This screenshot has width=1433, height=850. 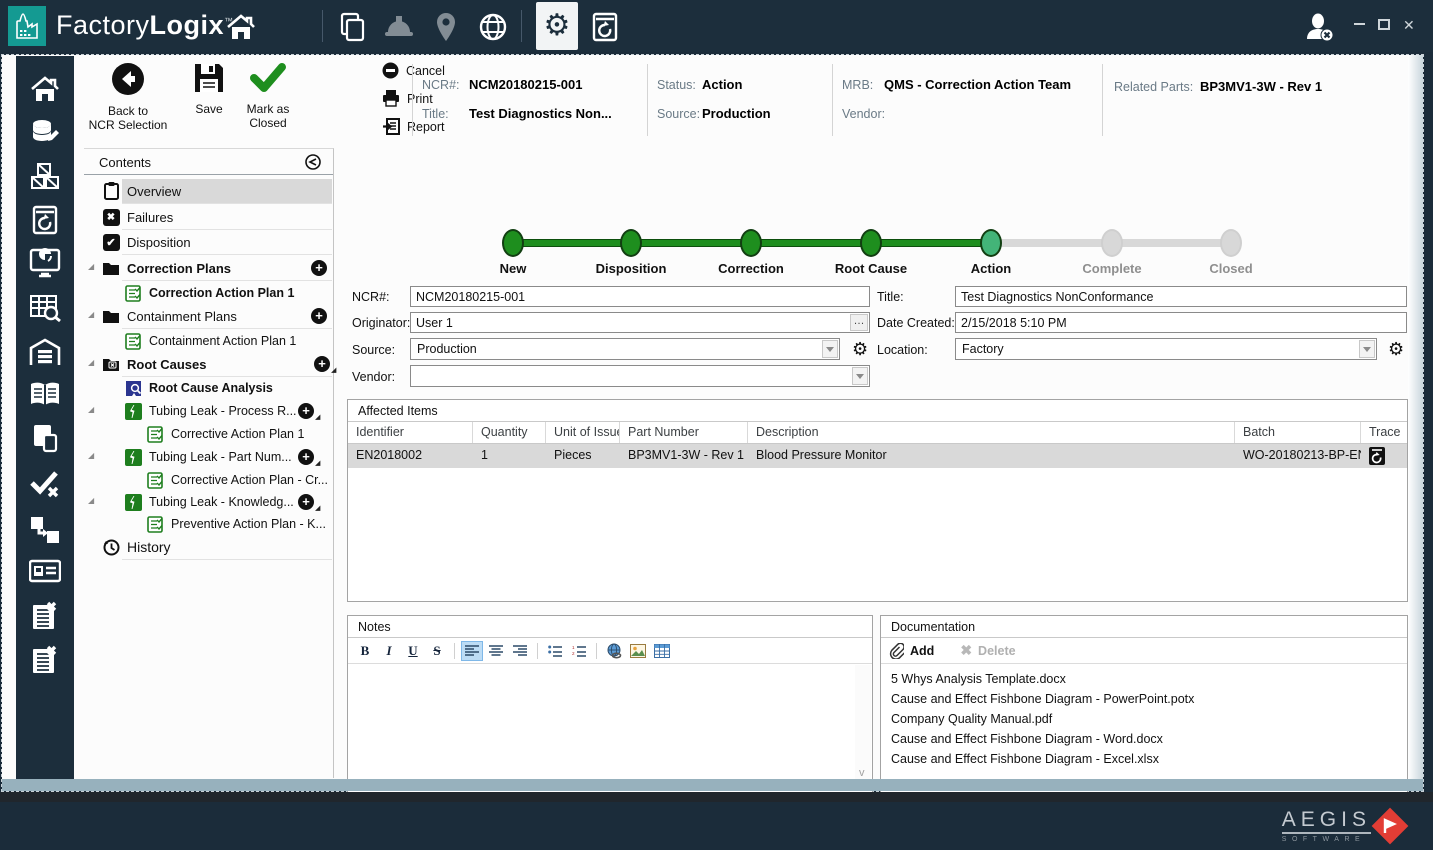 What do you see at coordinates (410, 432) in the screenshot?
I see `column-identifier: Identifier` at bounding box center [410, 432].